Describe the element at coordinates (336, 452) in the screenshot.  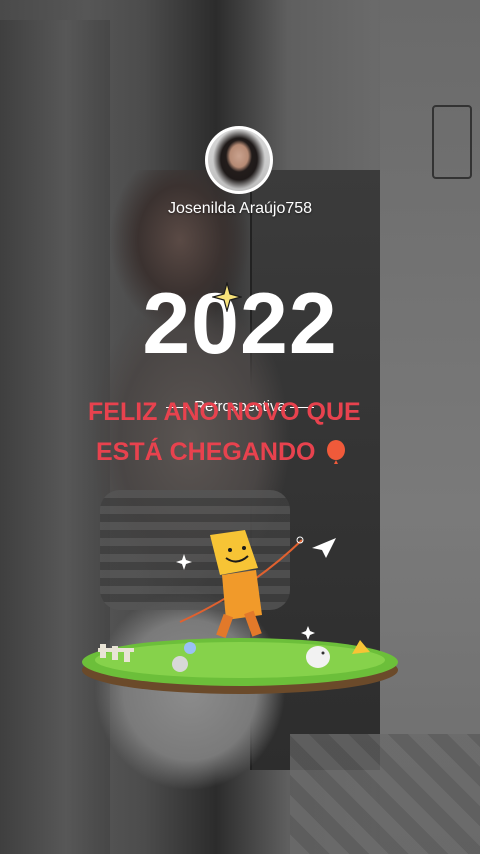
I see `balloon-icon` at that location.